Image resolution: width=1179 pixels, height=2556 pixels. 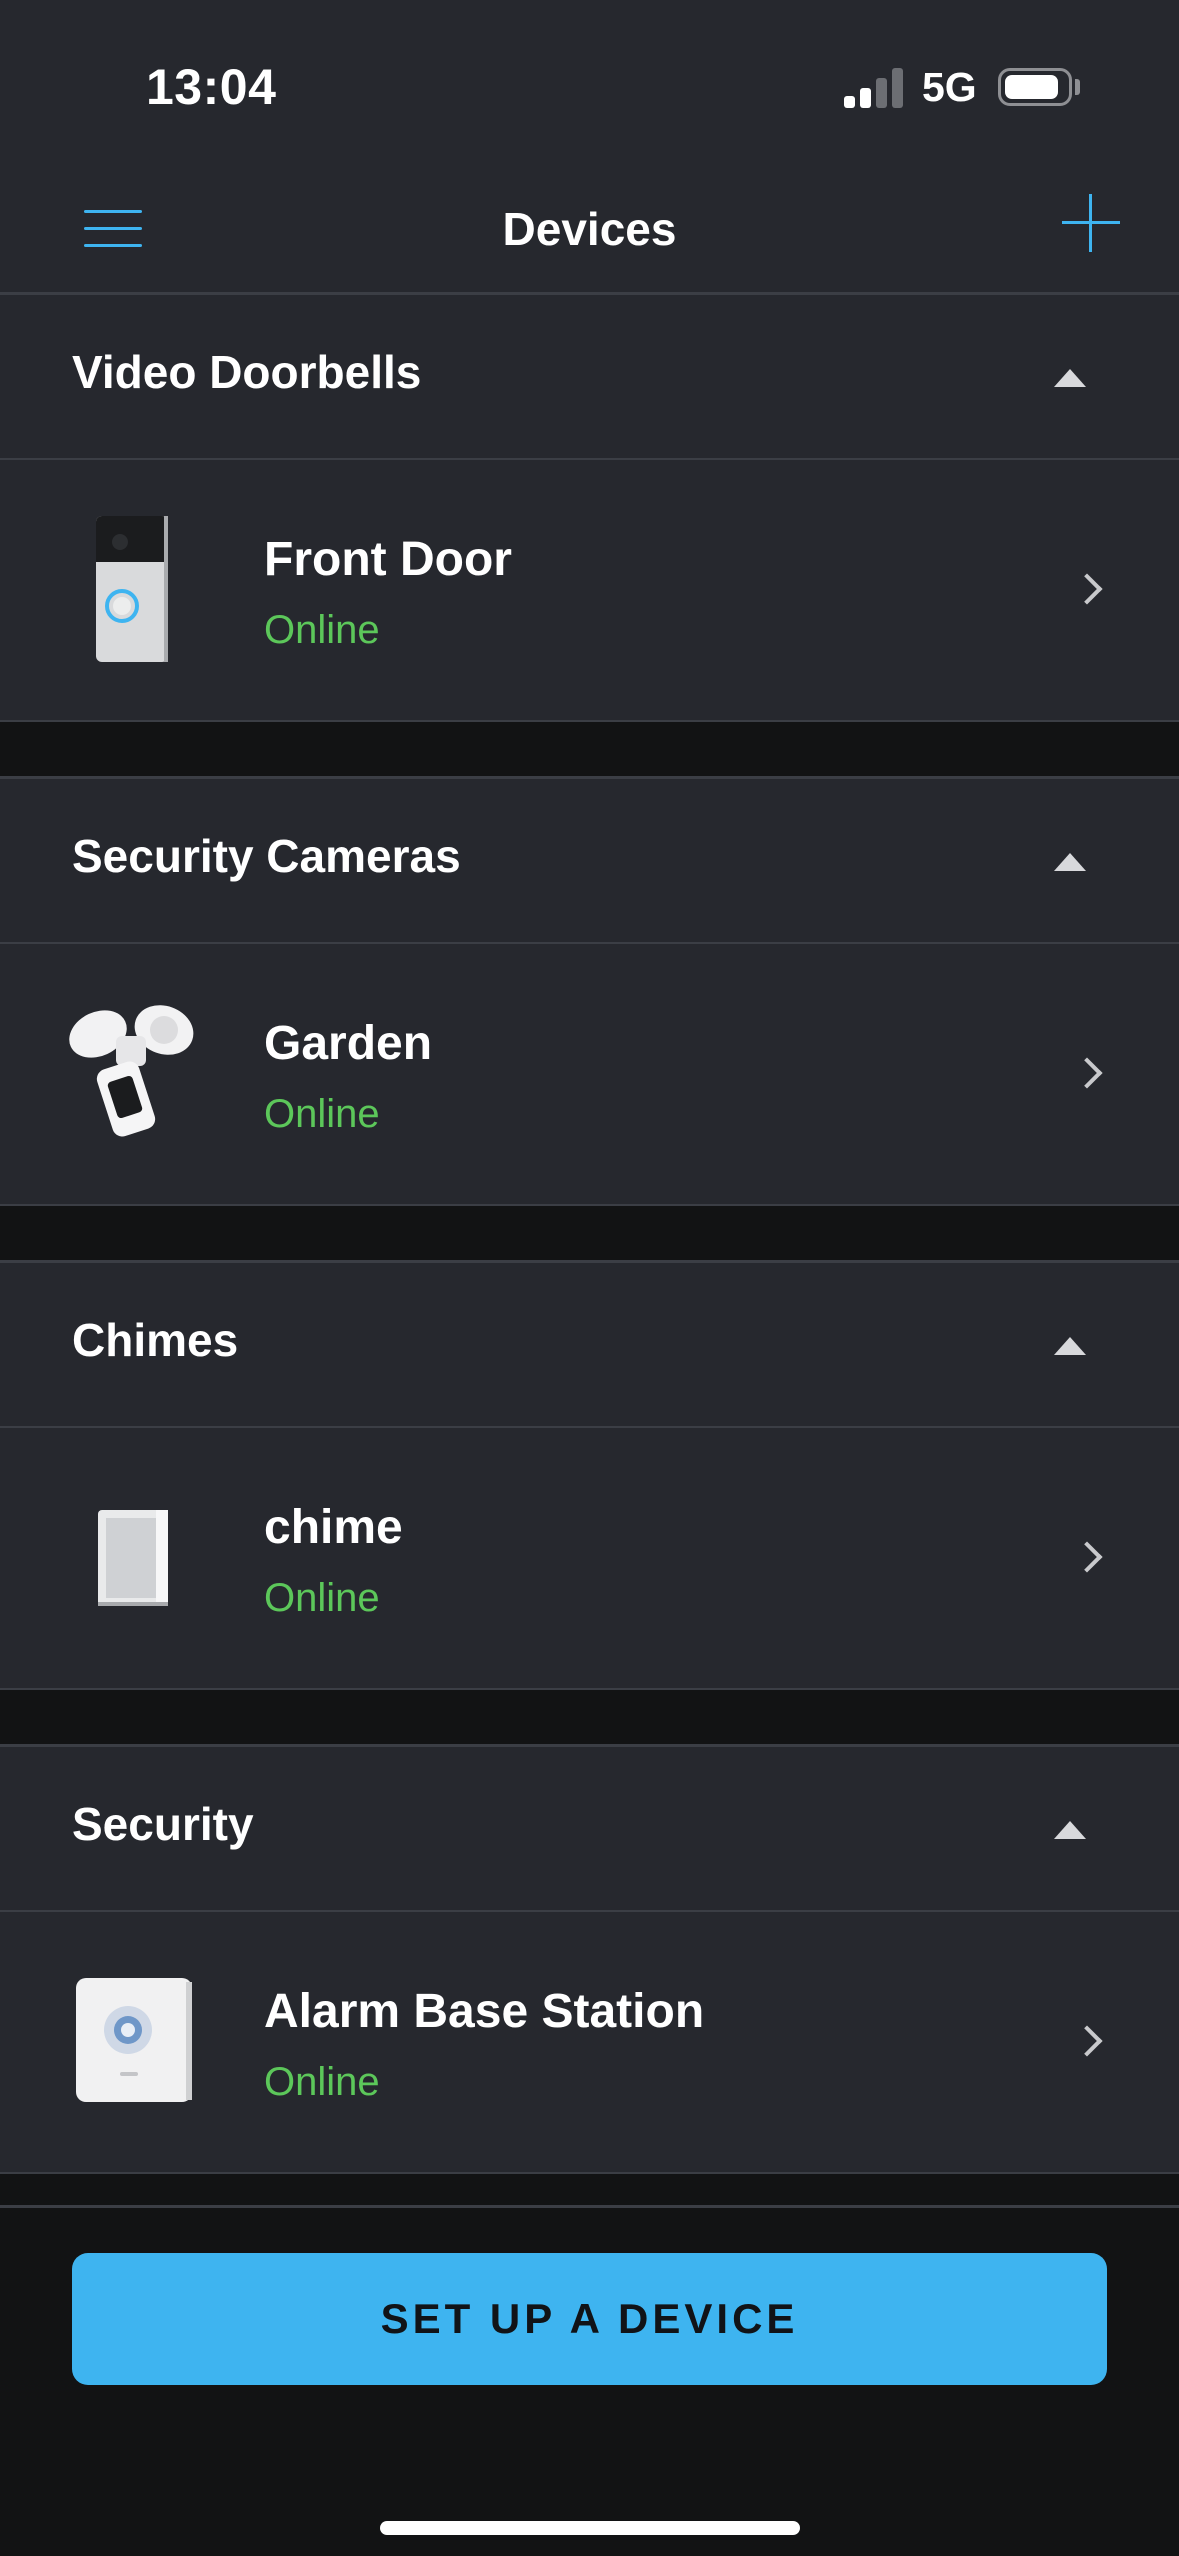 What do you see at coordinates (134, 2040) in the screenshot?
I see `alarm-base-station-icon` at bounding box center [134, 2040].